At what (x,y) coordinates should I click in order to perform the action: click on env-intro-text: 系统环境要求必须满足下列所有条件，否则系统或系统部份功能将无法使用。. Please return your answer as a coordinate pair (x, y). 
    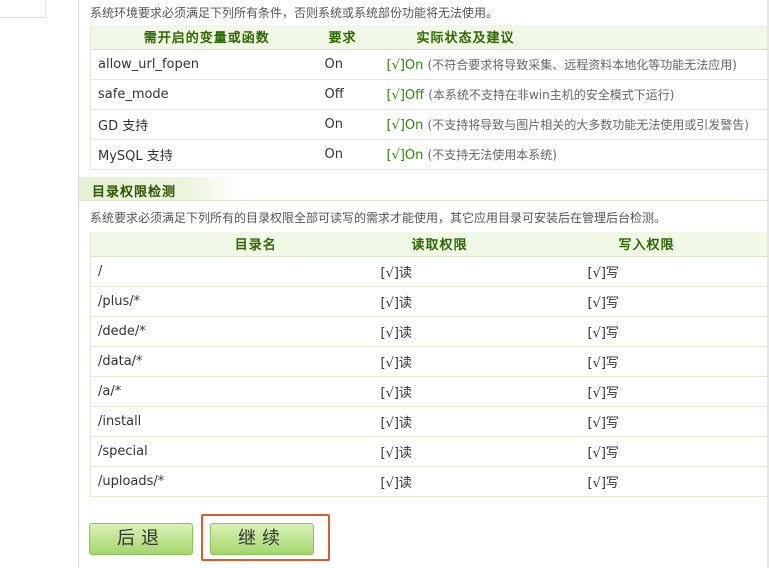
    Looking at the image, I should click on (294, 13).